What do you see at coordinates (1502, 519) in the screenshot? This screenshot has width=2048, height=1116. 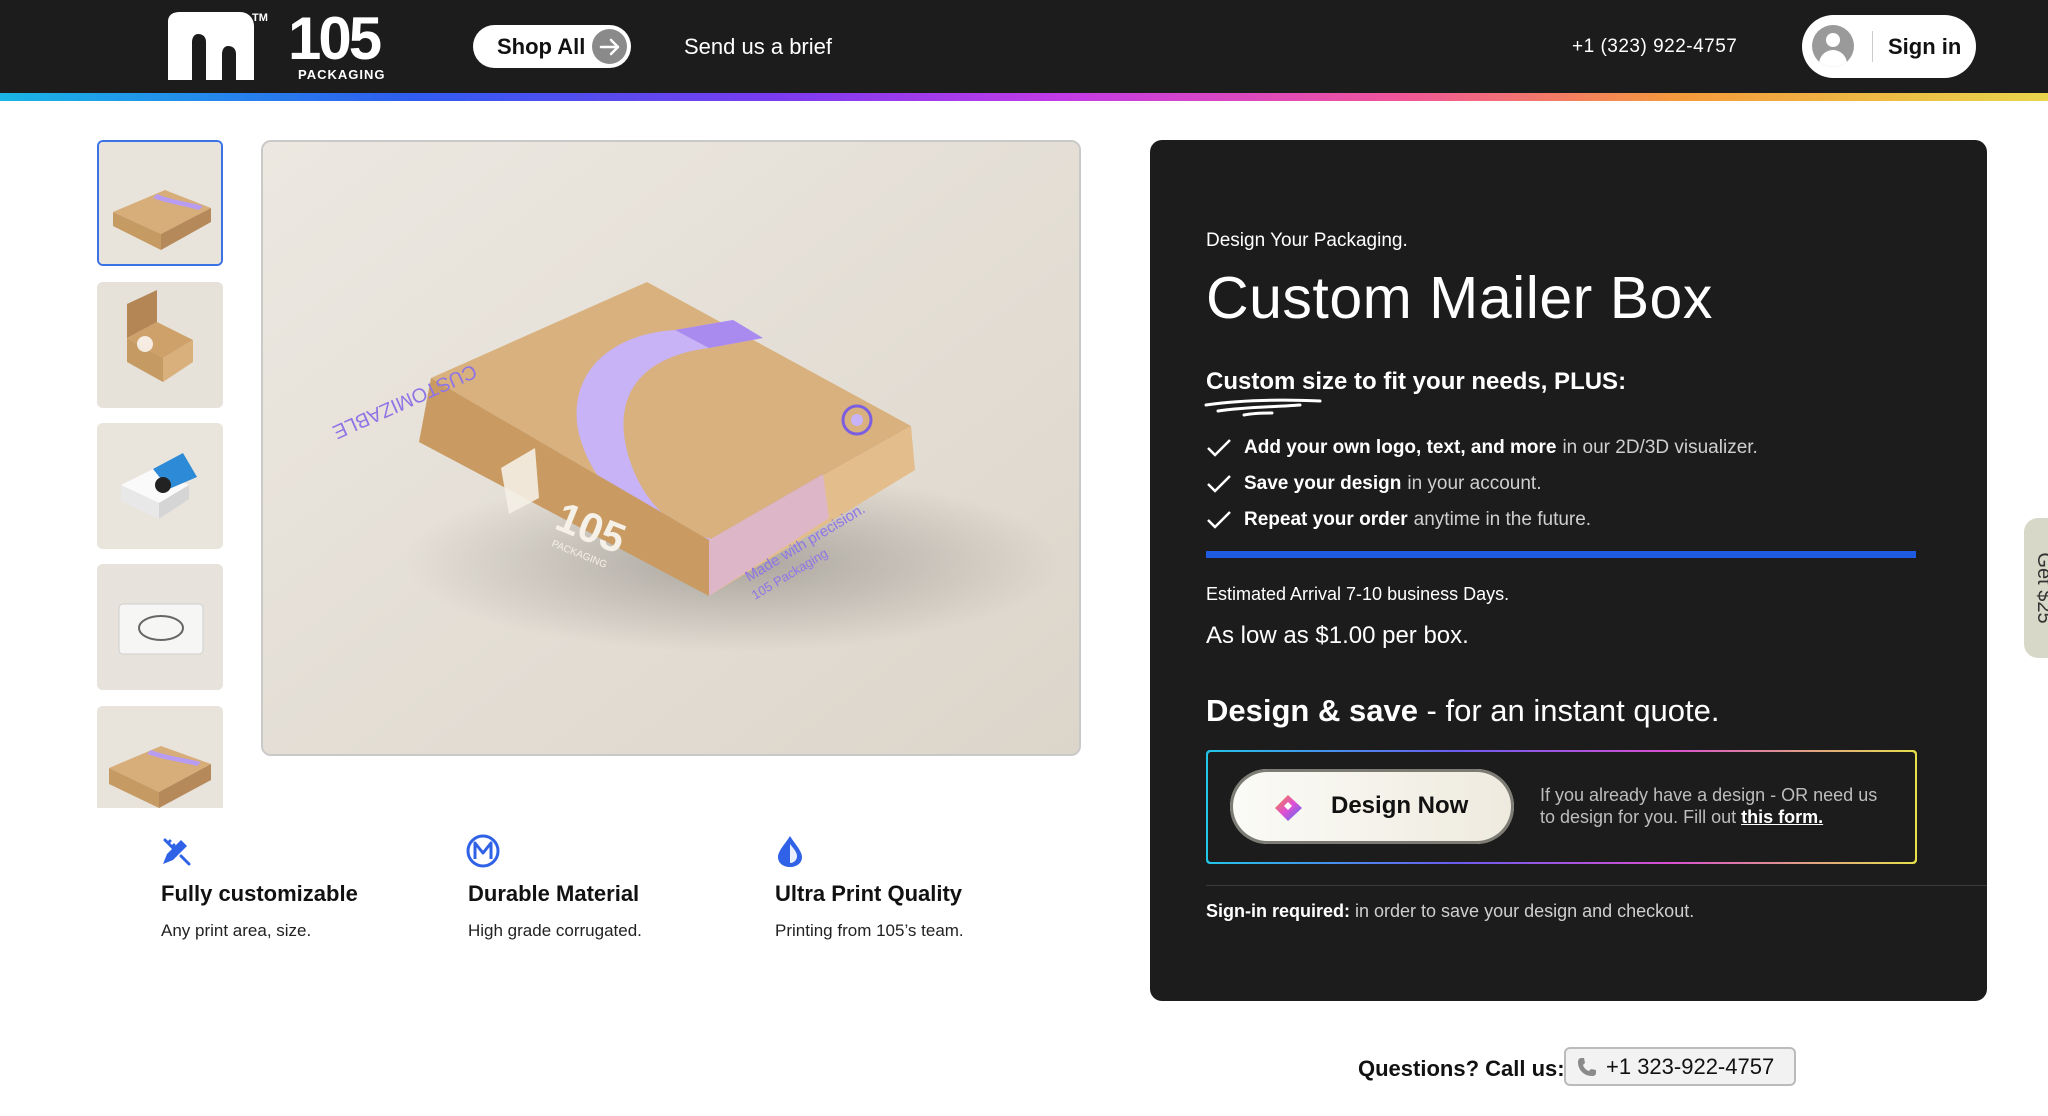 I see `benefit-rest: anytime in the future.` at bounding box center [1502, 519].